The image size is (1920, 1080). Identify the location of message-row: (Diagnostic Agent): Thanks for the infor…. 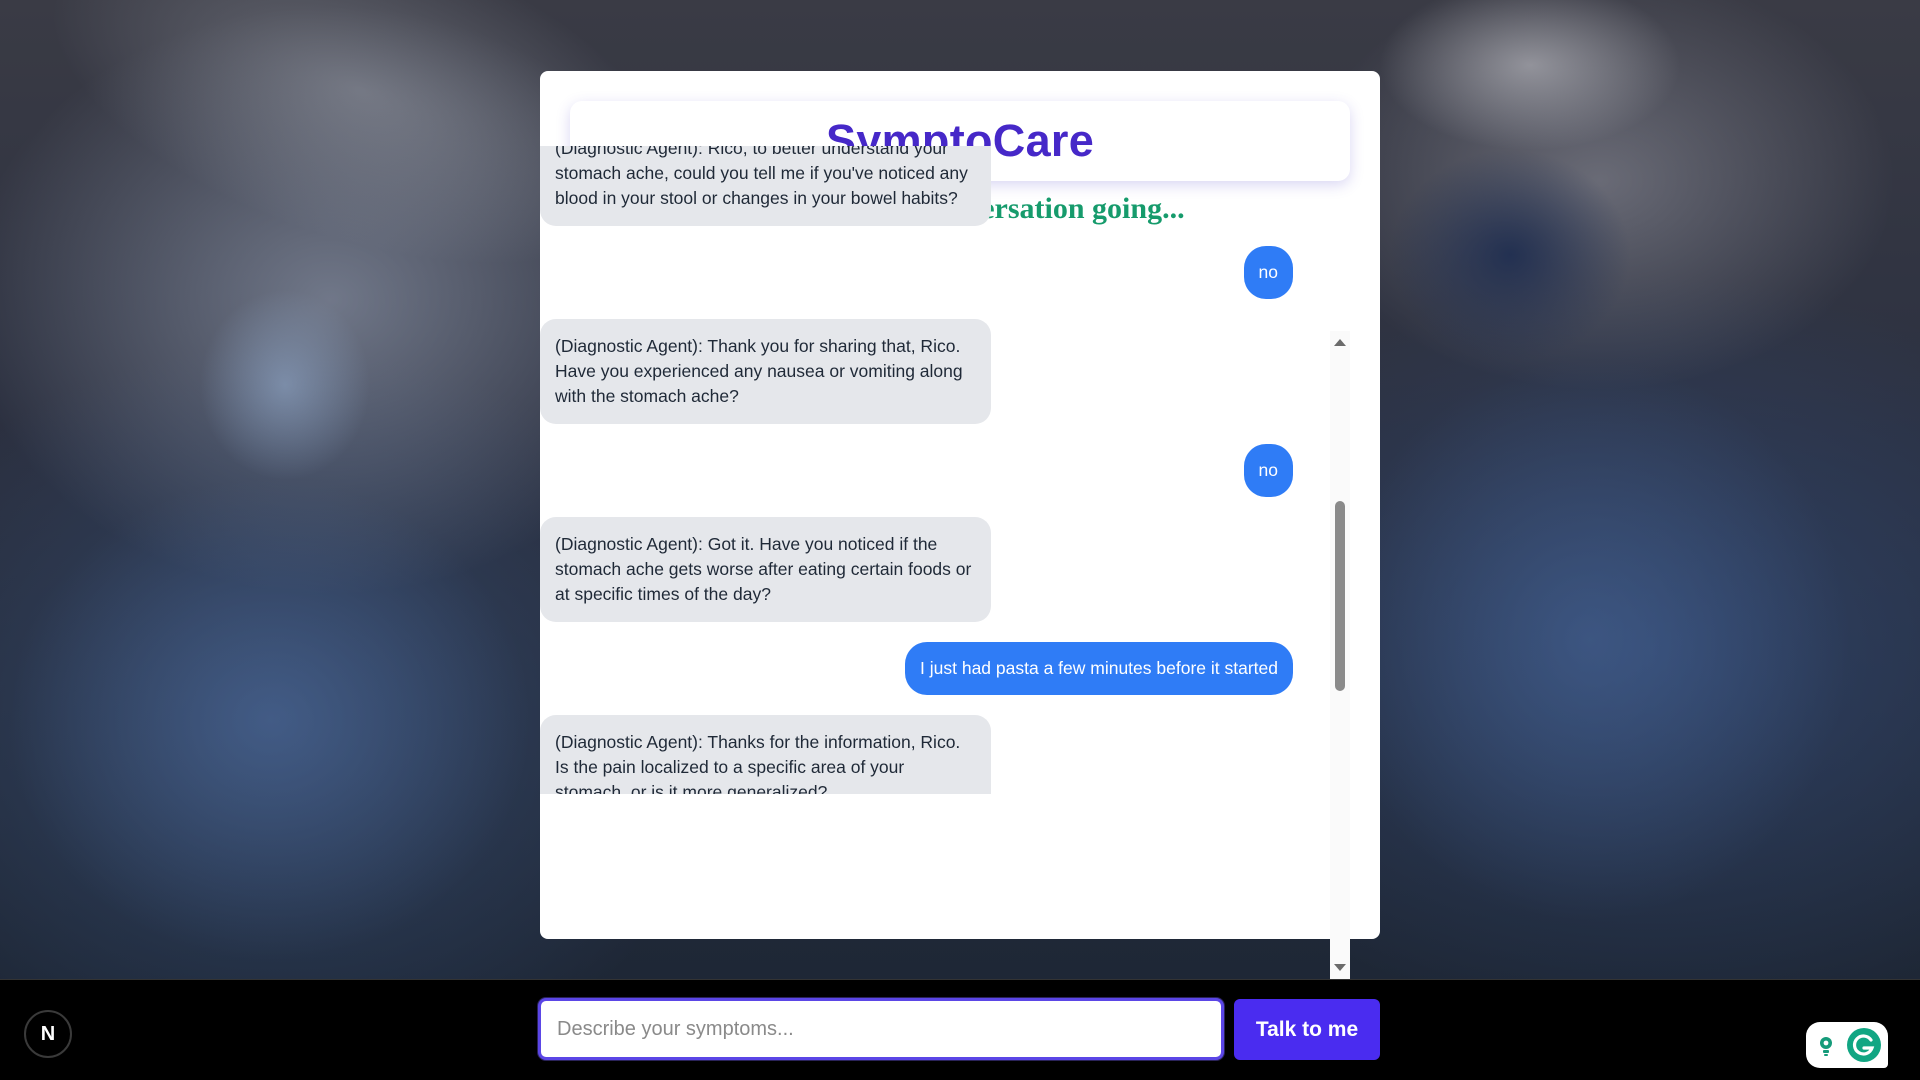
(922, 754).